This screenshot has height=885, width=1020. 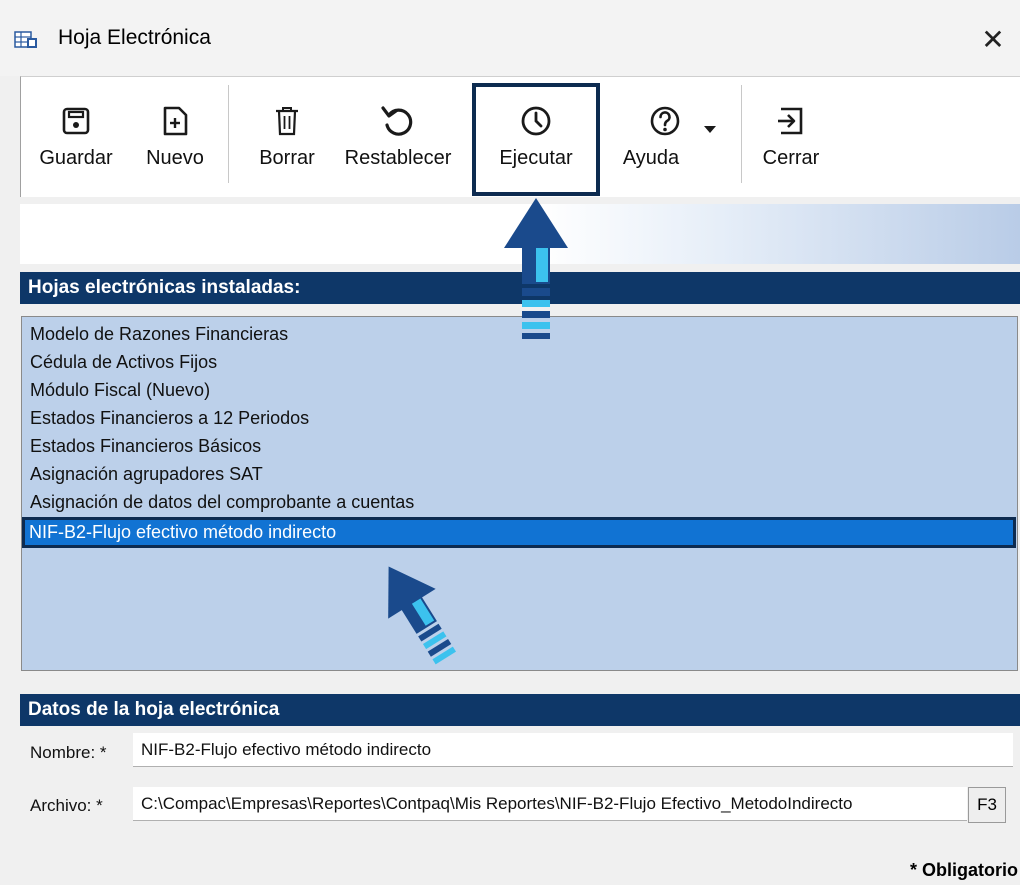 I want to click on required-note: * Obligatorio, so click(x=964, y=870).